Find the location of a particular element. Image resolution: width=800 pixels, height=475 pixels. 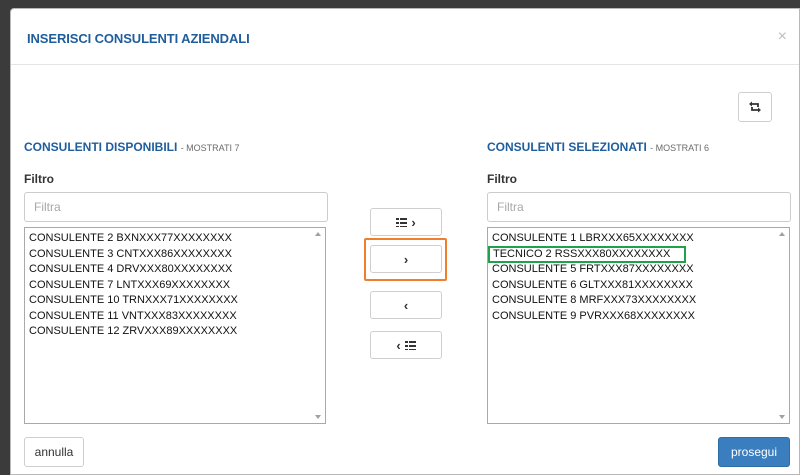

list-item: CONSULENTE 11 VNTXXX83XXXXXXXX is located at coordinates (175, 317).